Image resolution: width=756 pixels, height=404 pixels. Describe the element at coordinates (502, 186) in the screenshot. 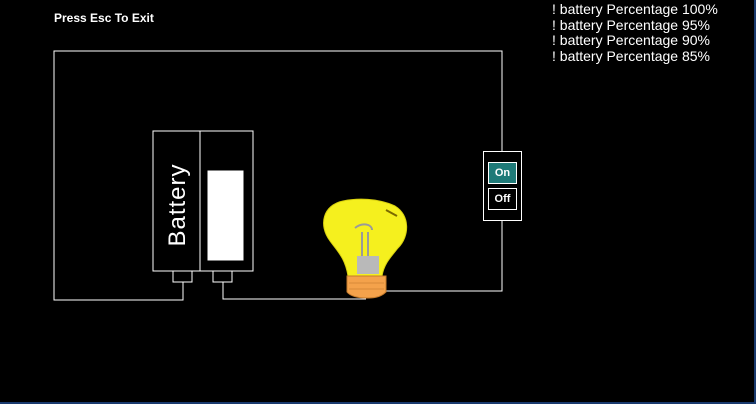

I see `power-switch: On Off` at that location.